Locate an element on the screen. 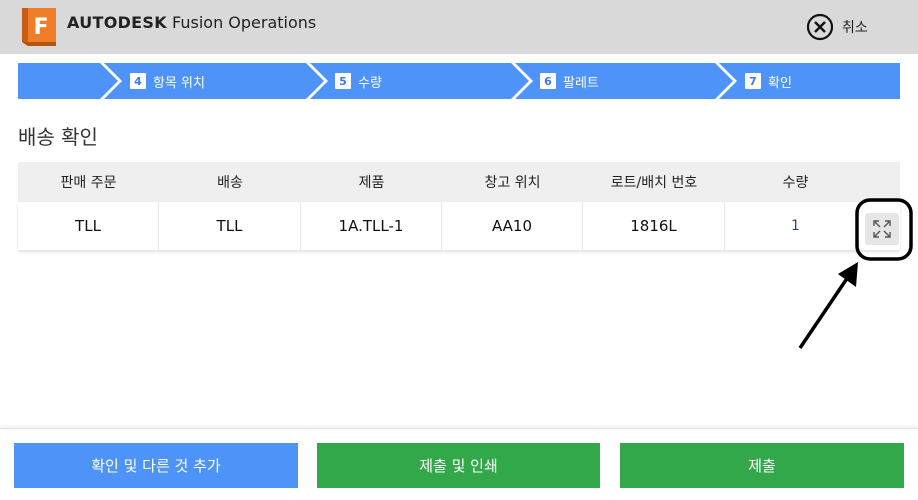 The height and width of the screenshot is (500, 918). brand-product: Fusion Operations is located at coordinates (241, 22).